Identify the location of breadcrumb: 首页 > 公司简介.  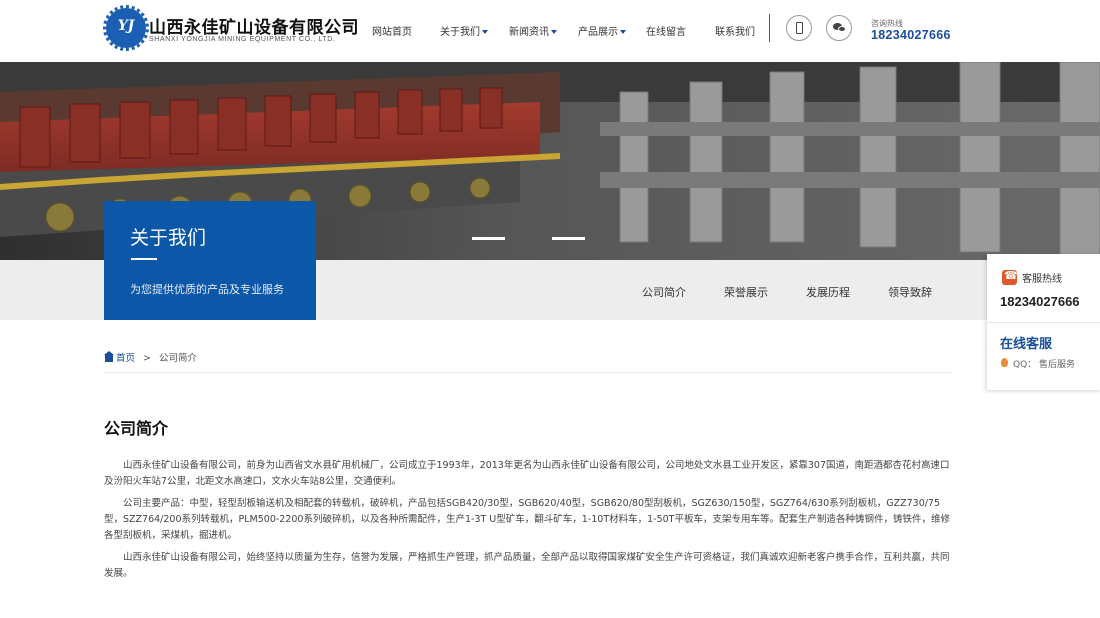
(151, 357).